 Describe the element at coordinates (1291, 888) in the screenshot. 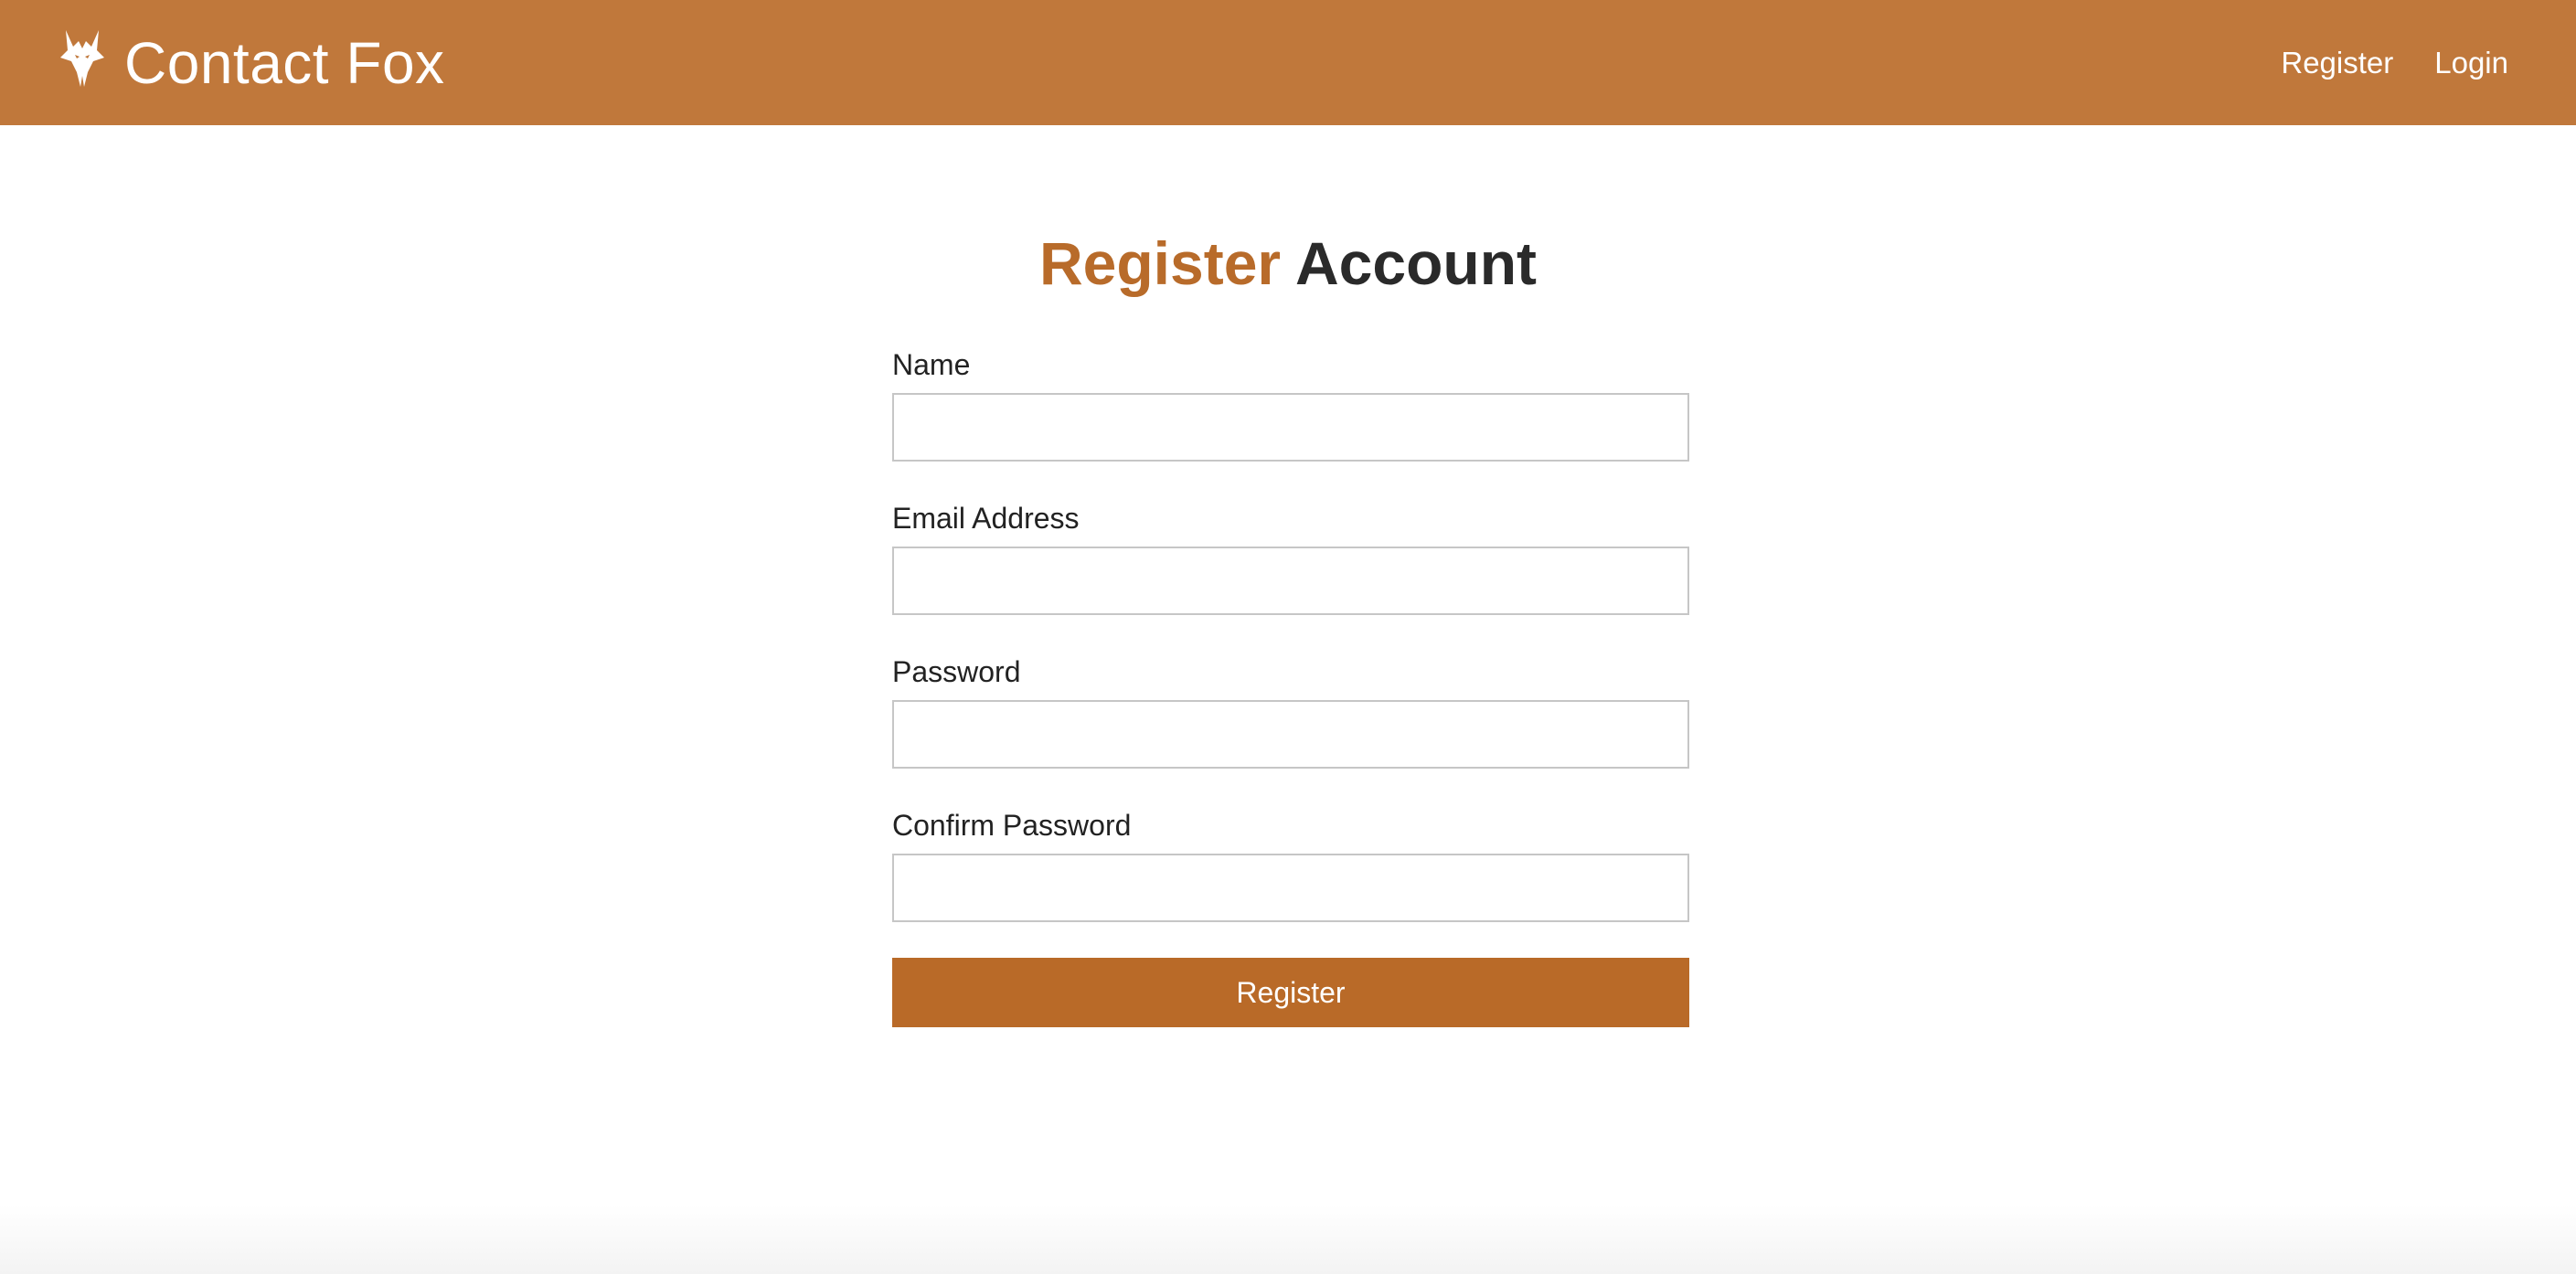

I see `confirm-password-input` at that location.